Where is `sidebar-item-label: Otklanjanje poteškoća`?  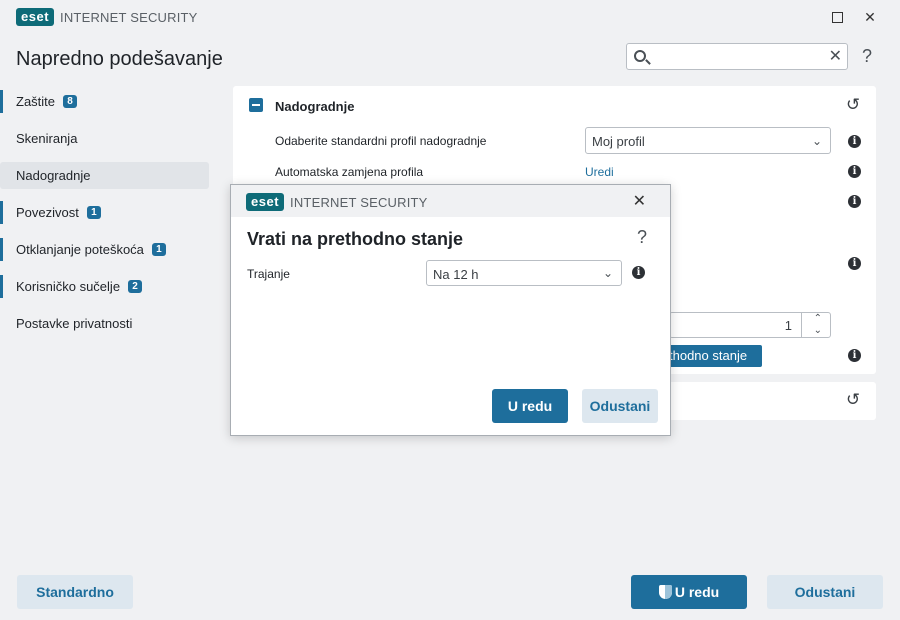 sidebar-item-label: Otklanjanje poteškoća is located at coordinates (80, 249).